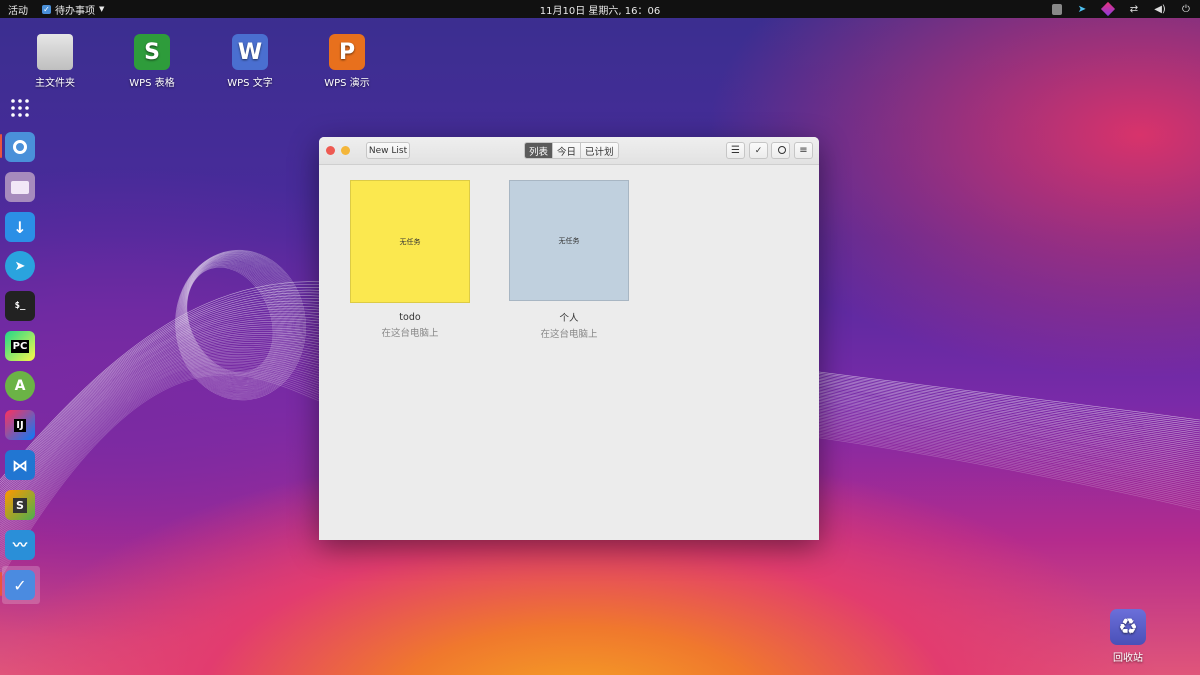 The width and height of the screenshot is (1200, 675). Describe the element at coordinates (1108, 9) in the screenshot. I see `app-tray-icon` at that location.